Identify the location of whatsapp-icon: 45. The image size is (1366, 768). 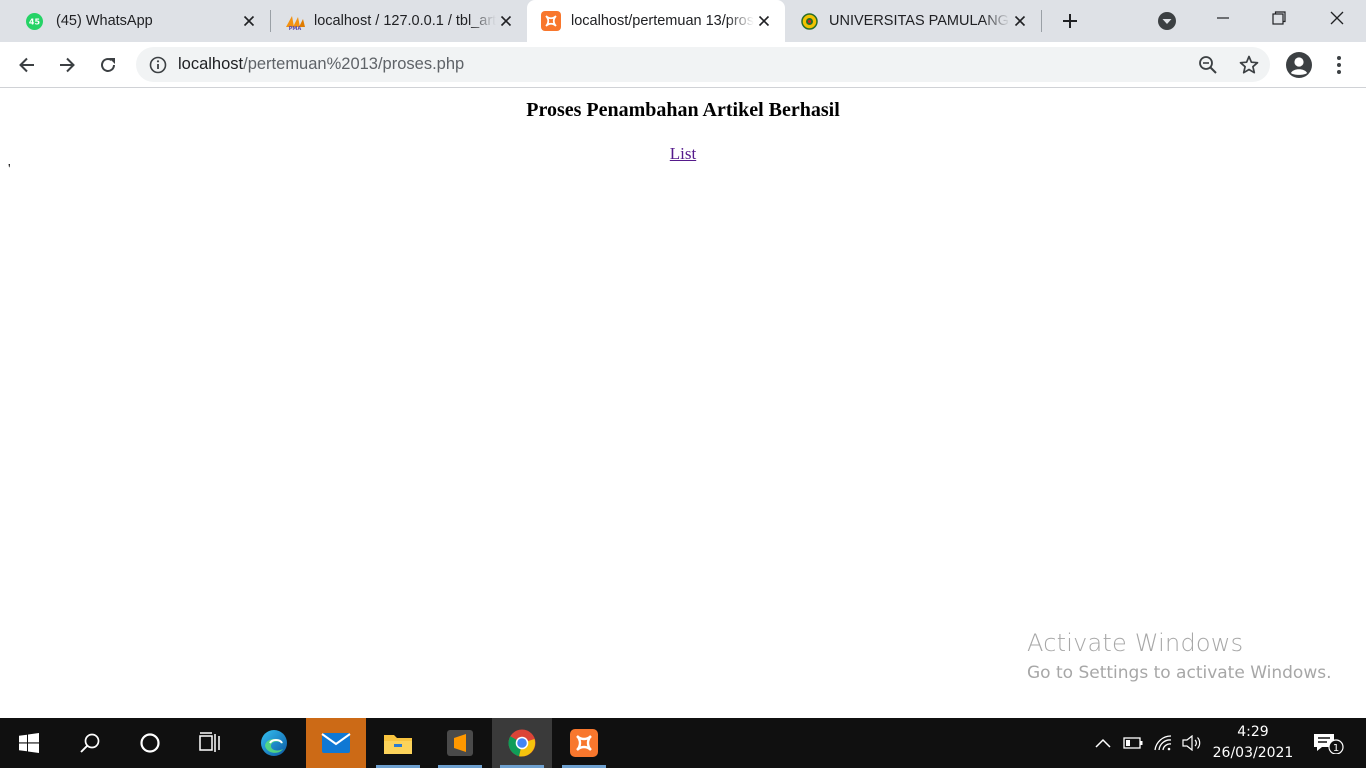
(34, 21).